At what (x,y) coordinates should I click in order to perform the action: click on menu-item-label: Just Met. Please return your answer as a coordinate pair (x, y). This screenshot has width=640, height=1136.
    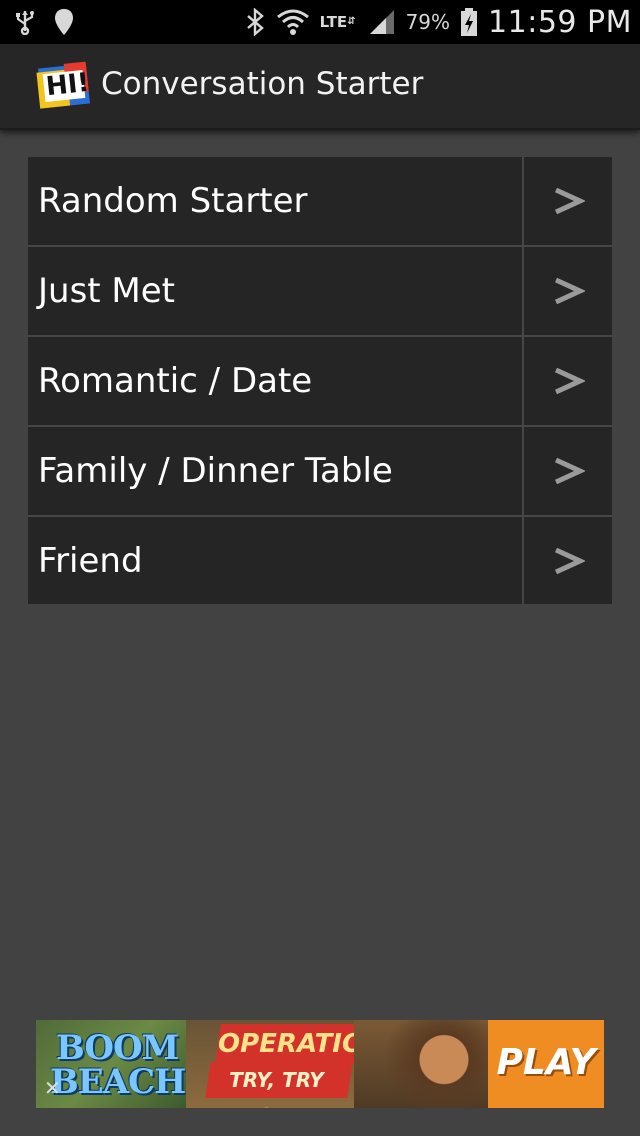
    Looking at the image, I should click on (107, 291).